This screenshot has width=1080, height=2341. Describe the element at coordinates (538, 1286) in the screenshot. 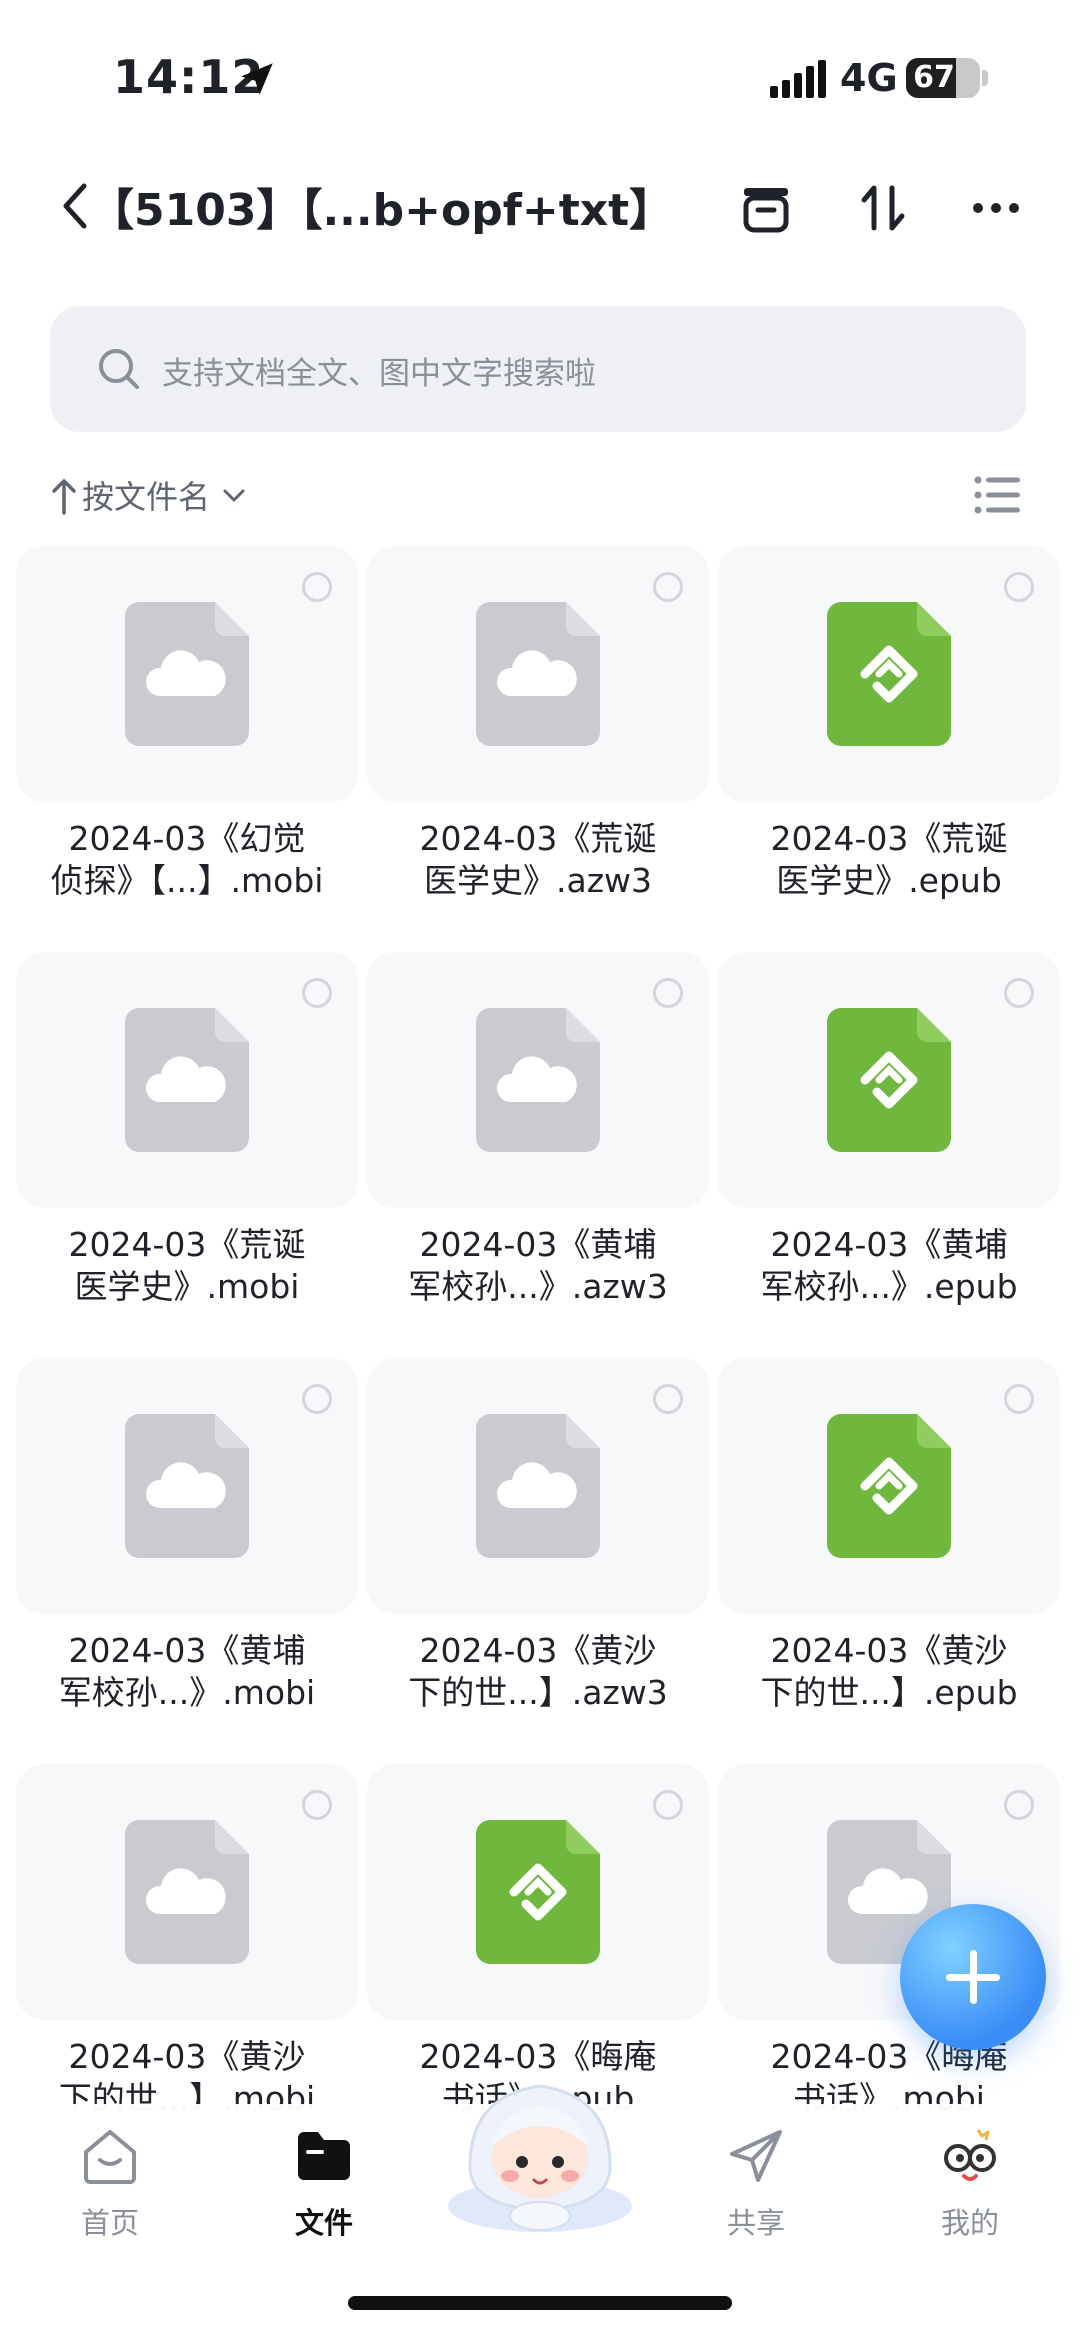

I see `file-name-line2: 军校孙...》.azw3` at that location.